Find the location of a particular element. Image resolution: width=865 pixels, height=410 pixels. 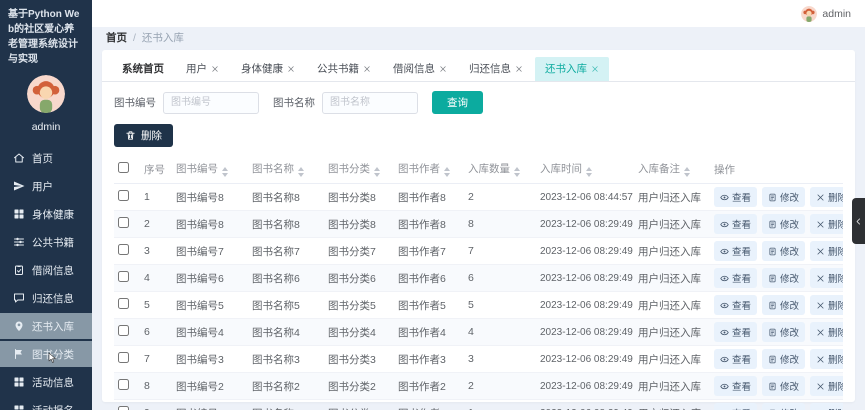

tab-item: 归还信息 is located at coordinates (496, 69).